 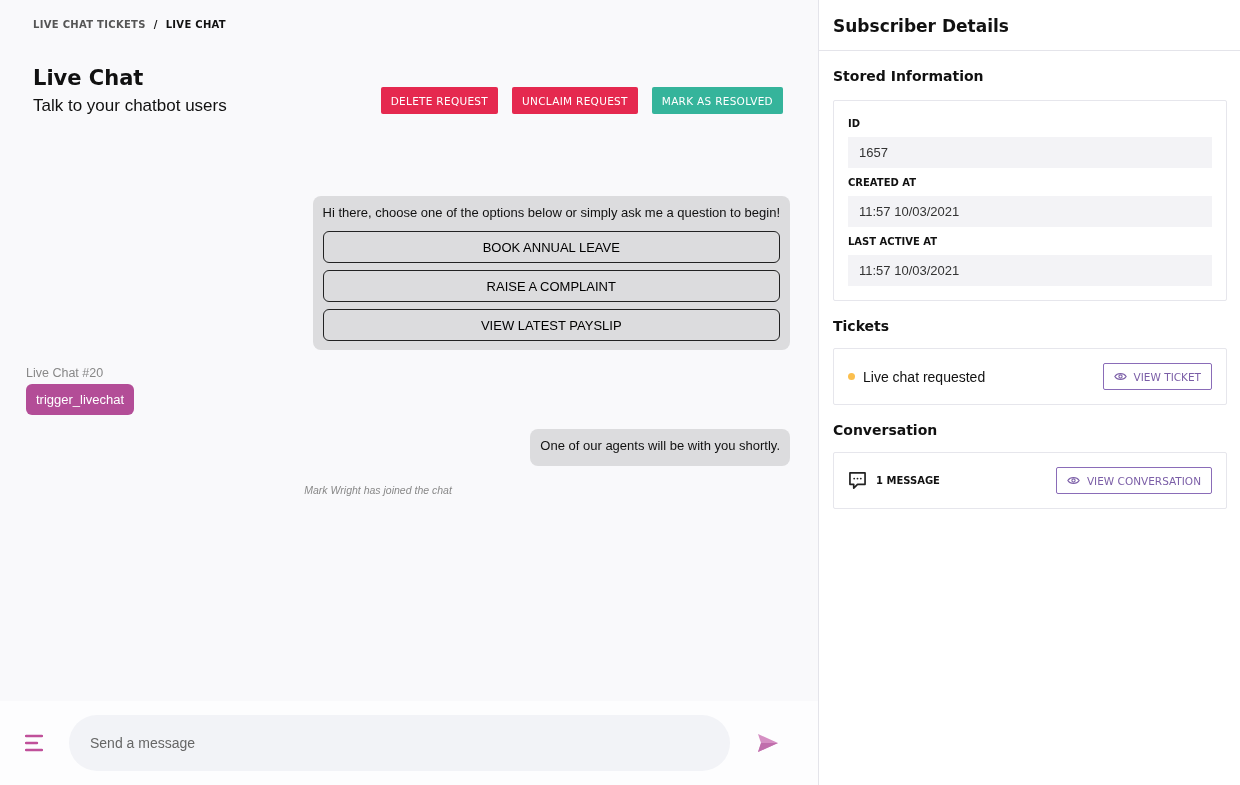 I want to click on view-conversation-button: VIEW CONVERSATION, so click(x=1133, y=480).